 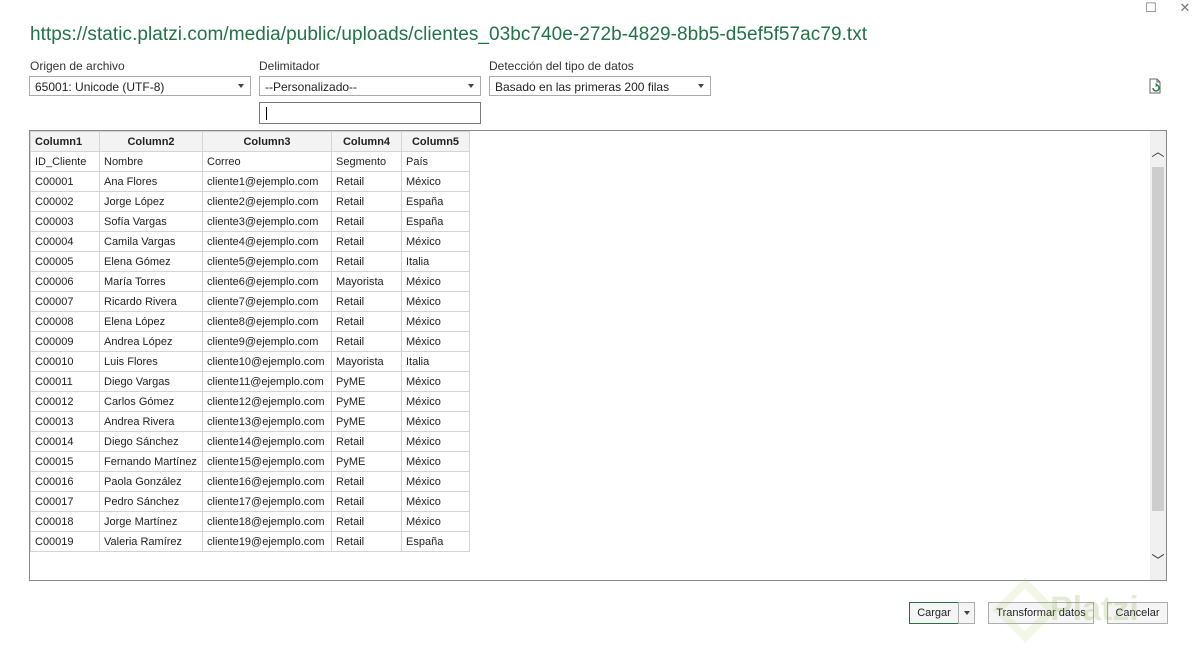 What do you see at coordinates (267, 281) in the screenshot?
I see `table-cell: cliente6@ejemplo.com` at bounding box center [267, 281].